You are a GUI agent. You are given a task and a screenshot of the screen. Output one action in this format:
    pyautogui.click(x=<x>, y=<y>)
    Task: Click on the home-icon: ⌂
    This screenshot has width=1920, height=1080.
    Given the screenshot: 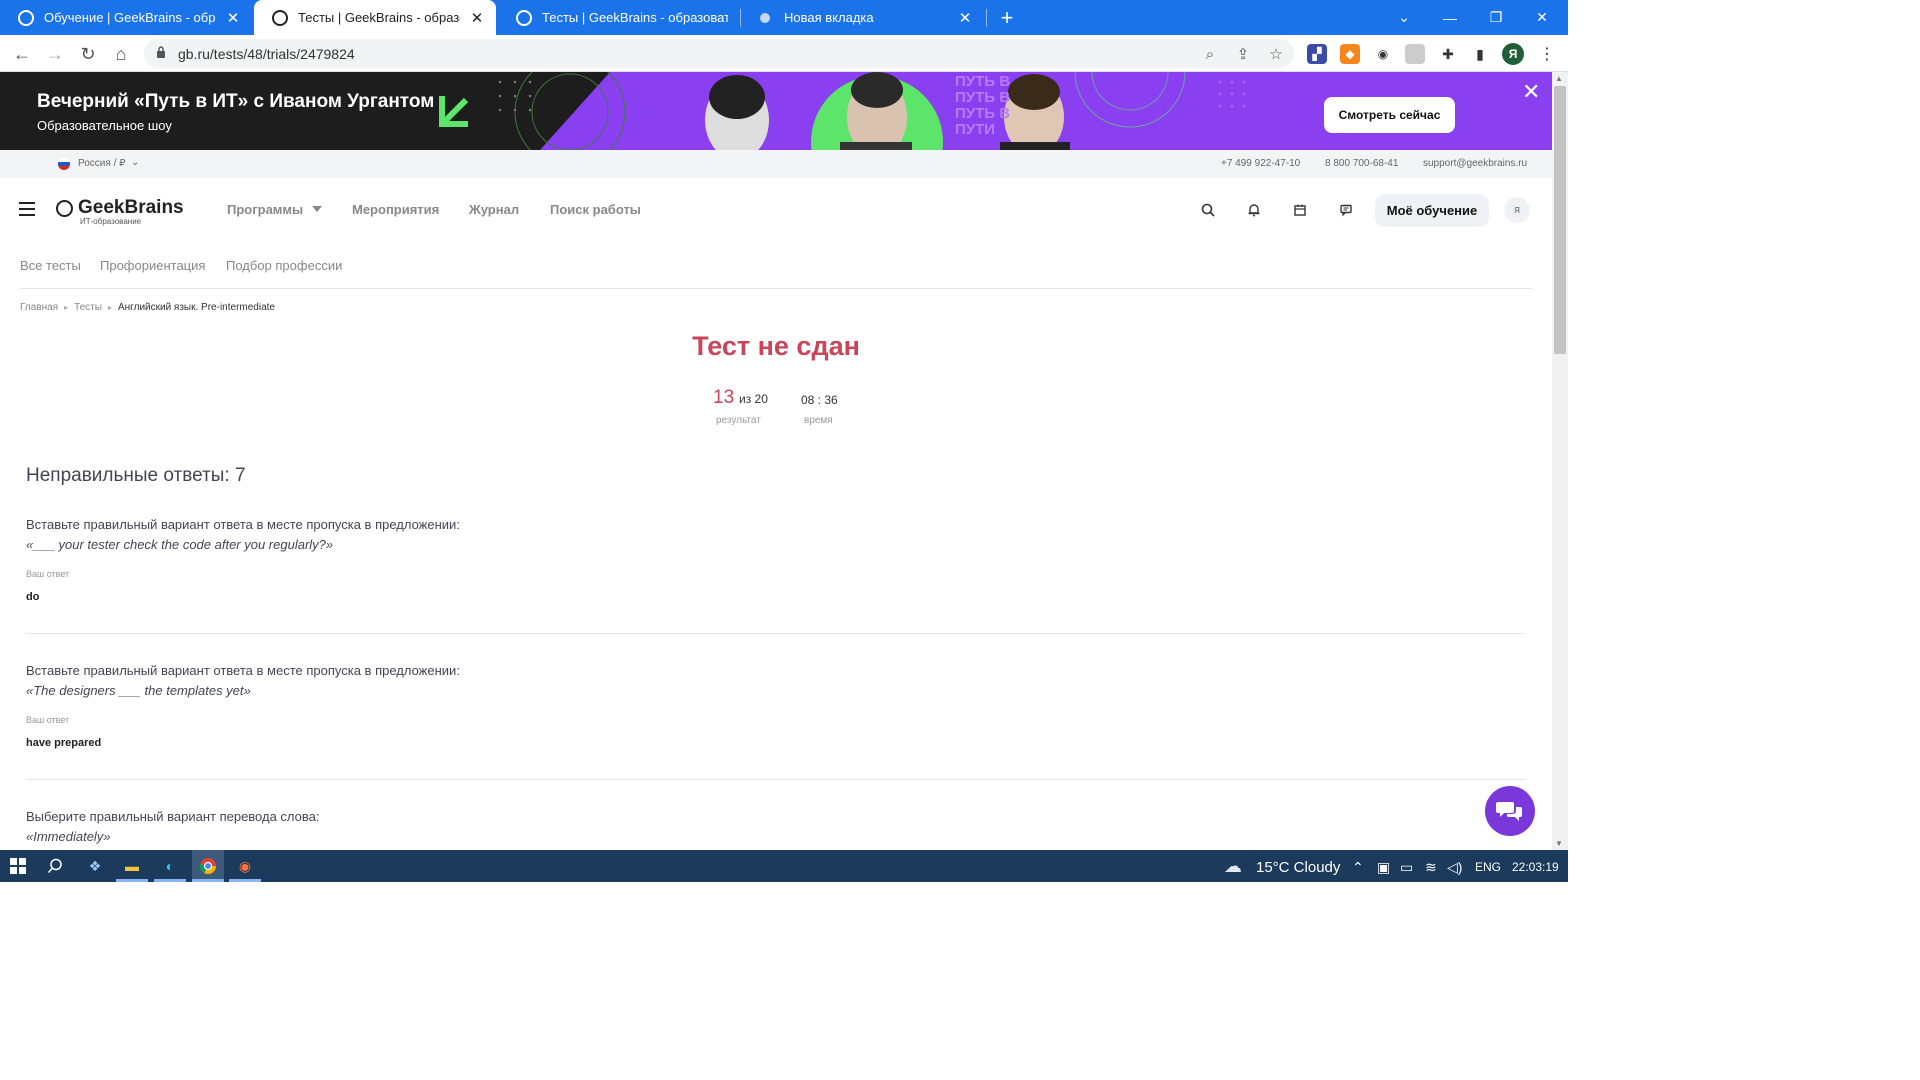 What is the action you would take?
    pyautogui.click(x=121, y=54)
    